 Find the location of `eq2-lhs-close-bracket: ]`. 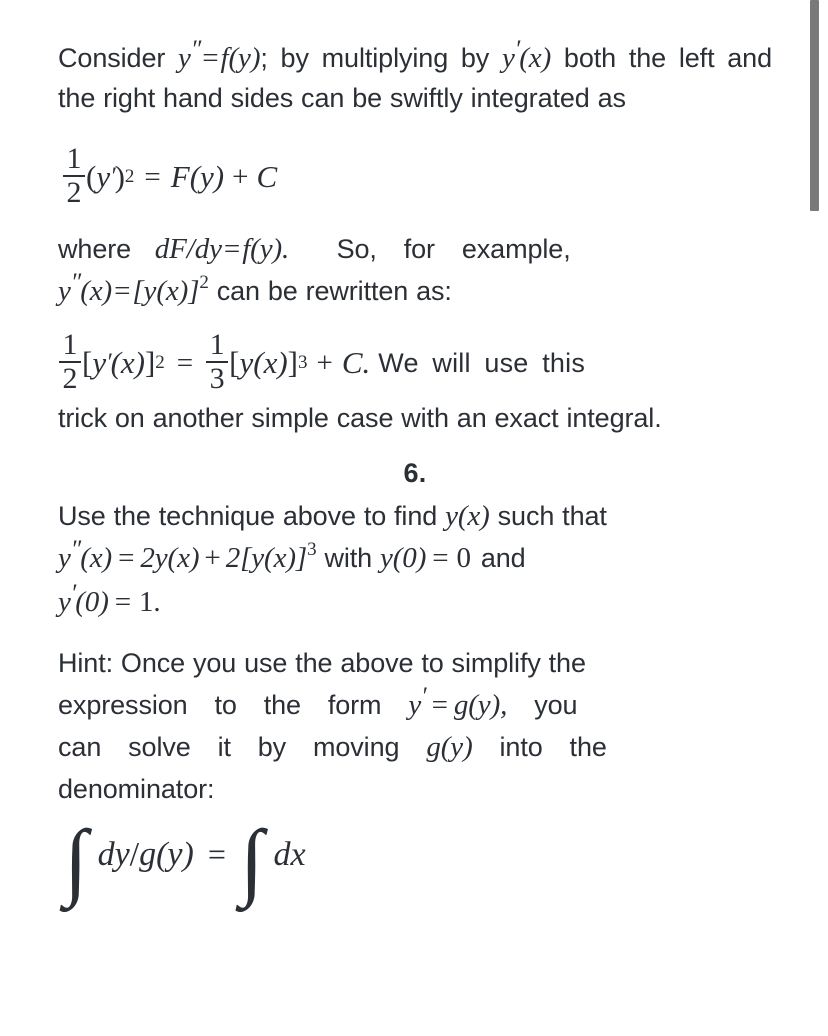

eq2-lhs-close-bracket: ] is located at coordinates (150, 362).